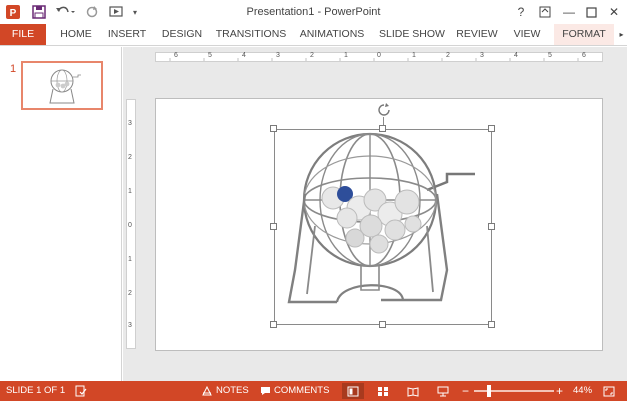 The image size is (627, 401). What do you see at coordinates (514, 391) in the screenshot?
I see `zoom-slider` at bounding box center [514, 391].